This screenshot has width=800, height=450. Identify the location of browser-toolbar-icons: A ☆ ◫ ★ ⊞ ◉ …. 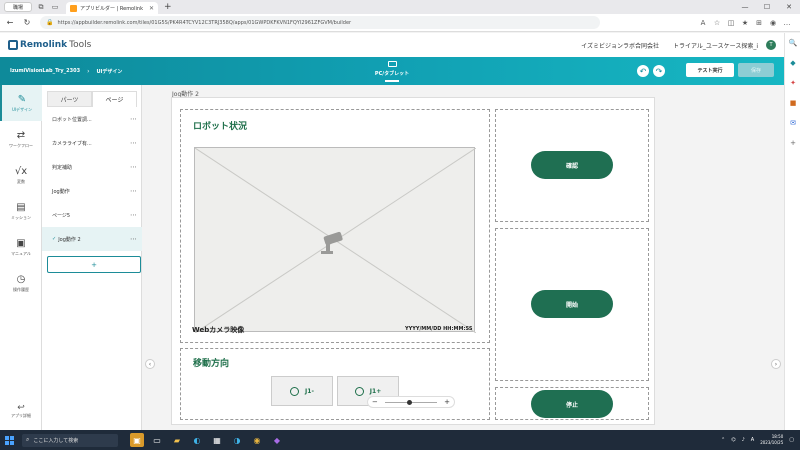
(745, 23).